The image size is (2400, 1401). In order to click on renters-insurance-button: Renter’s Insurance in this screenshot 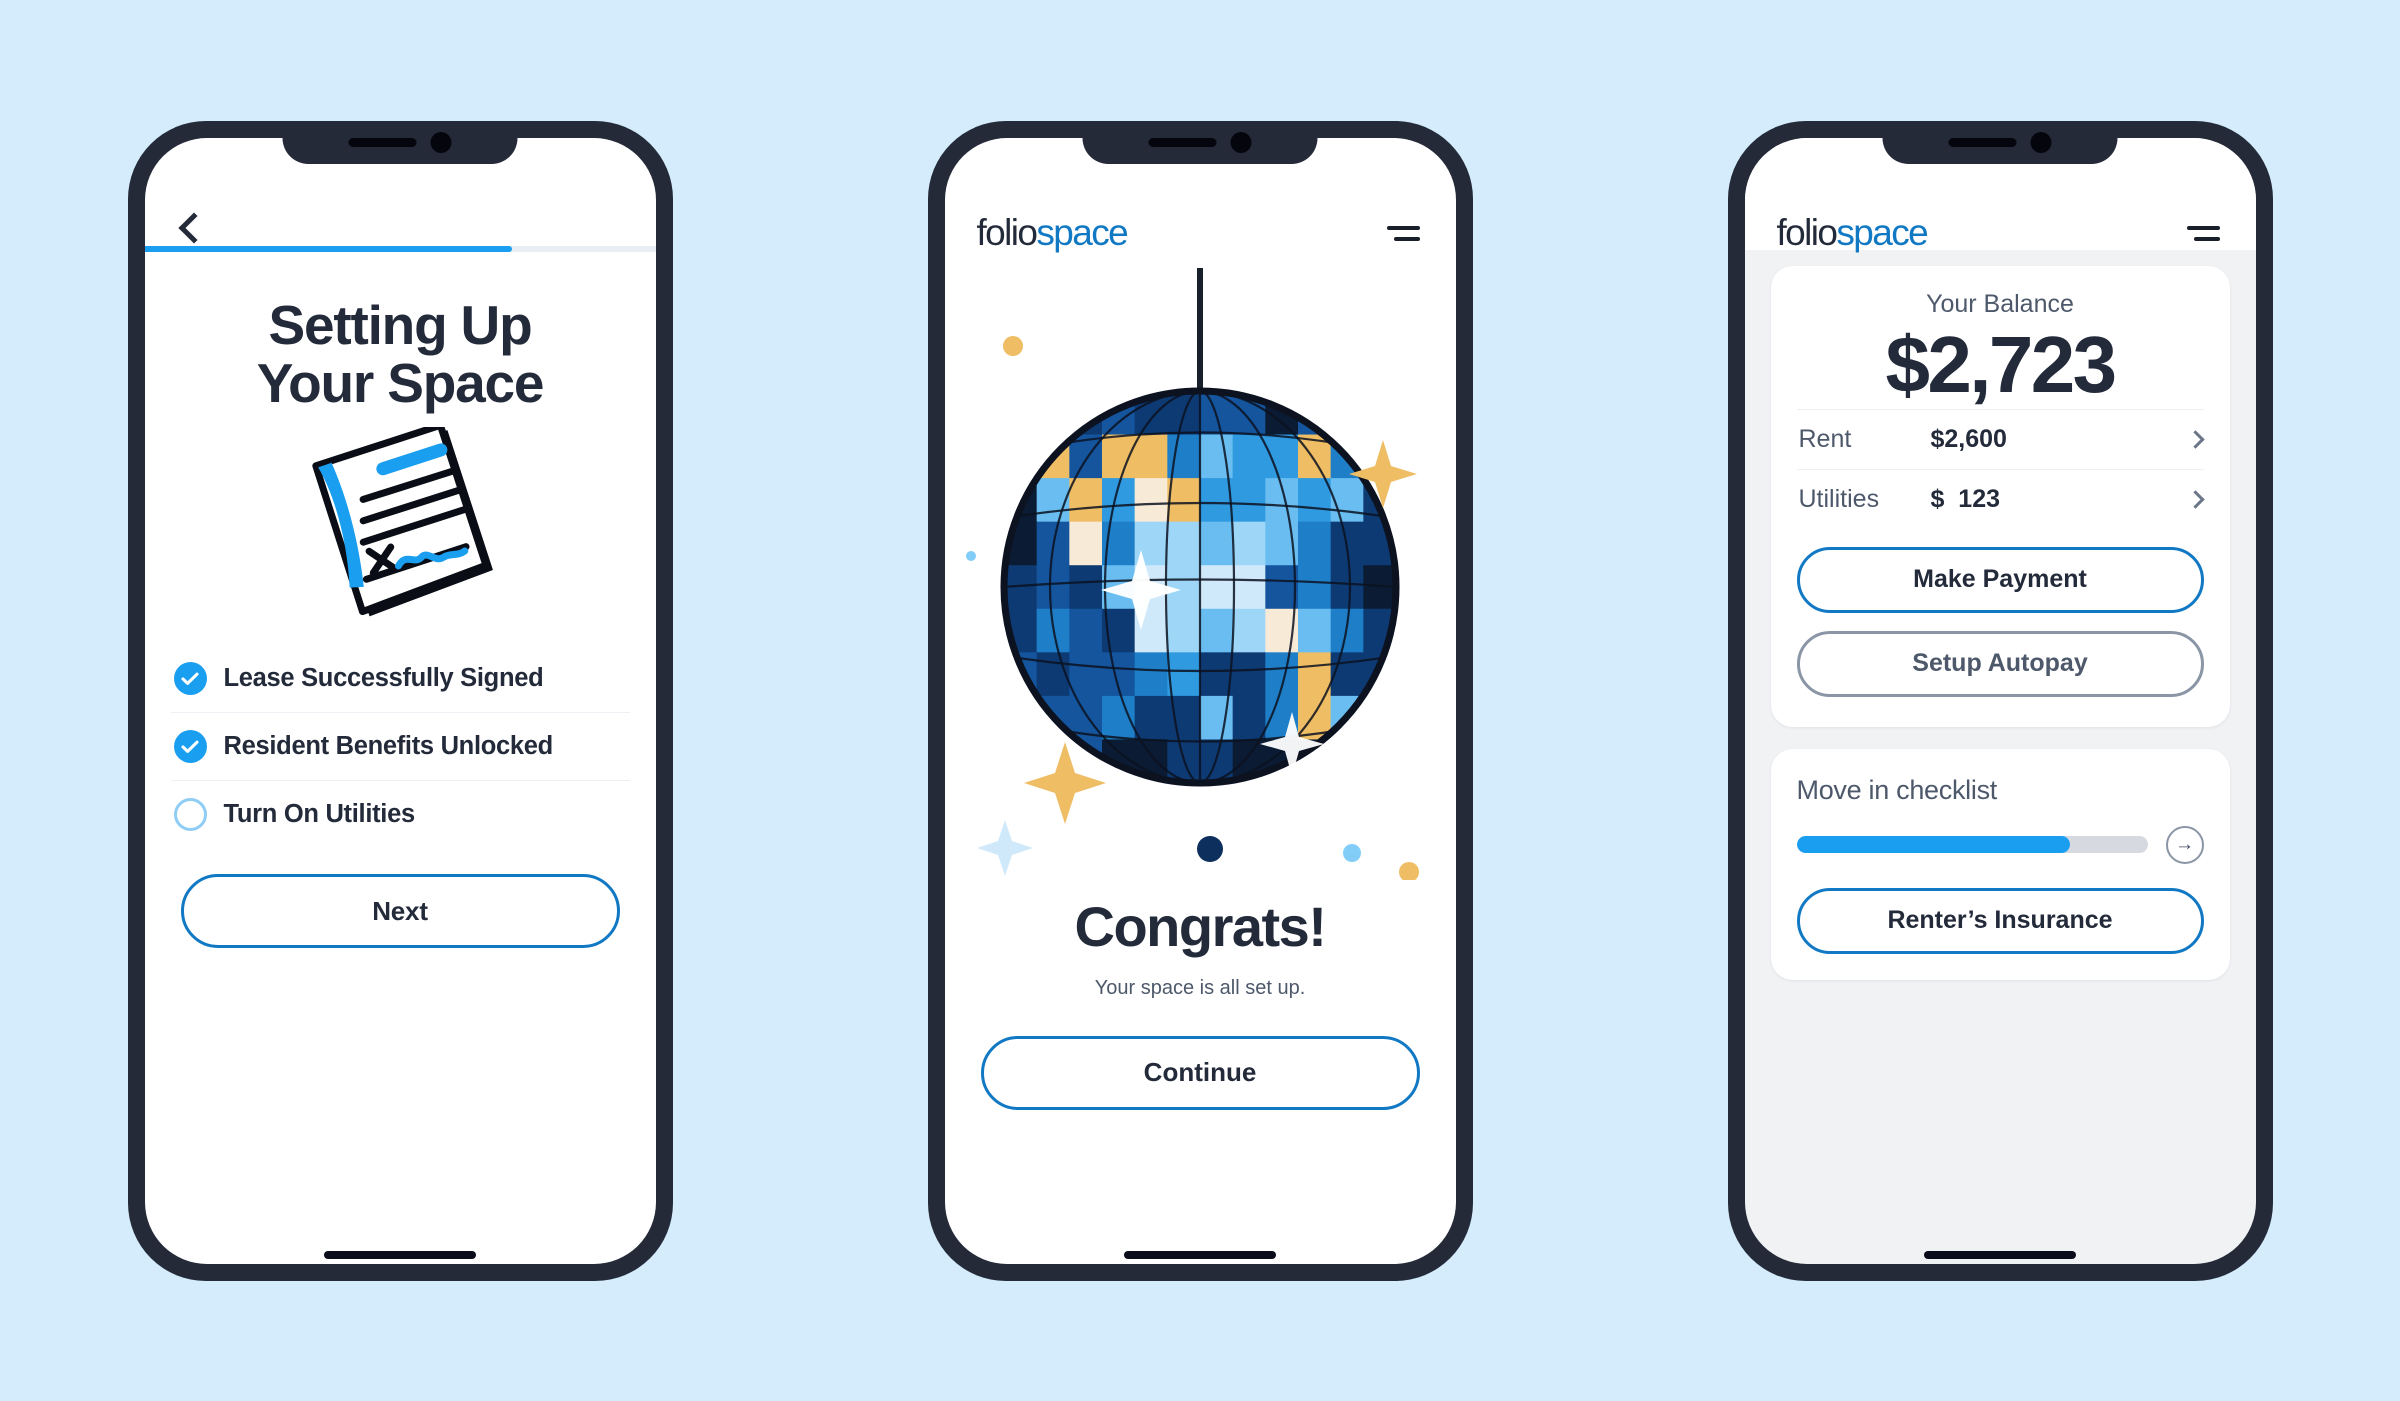, I will do `click(2000, 920)`.